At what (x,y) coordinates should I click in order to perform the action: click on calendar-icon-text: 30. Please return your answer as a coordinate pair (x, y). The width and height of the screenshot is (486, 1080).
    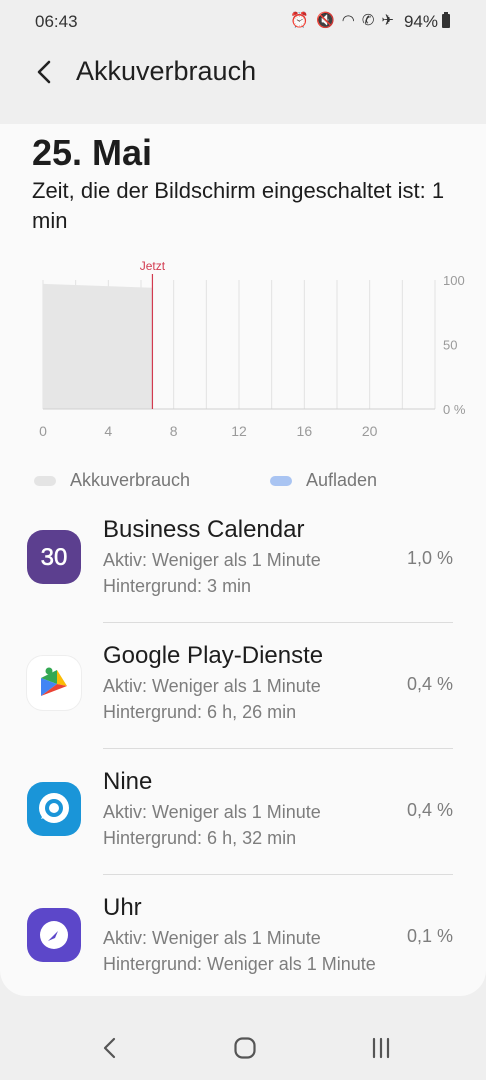
    Looking at the image, I should click on (54, 557).